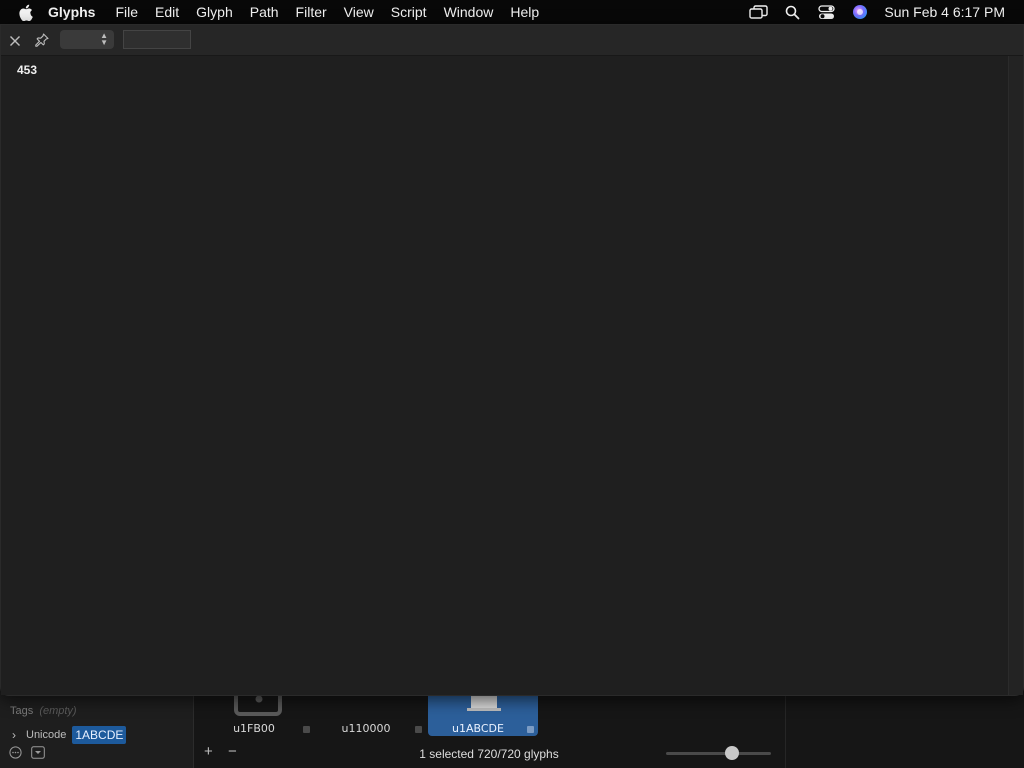 Image resolution: width=1024 pixels, height=768 pixels. What do you see at coordinates (104, 39) in the screenshot?
I see `stepper-arrows-icon: ▲ ▼` at bounding box center [104, 39].